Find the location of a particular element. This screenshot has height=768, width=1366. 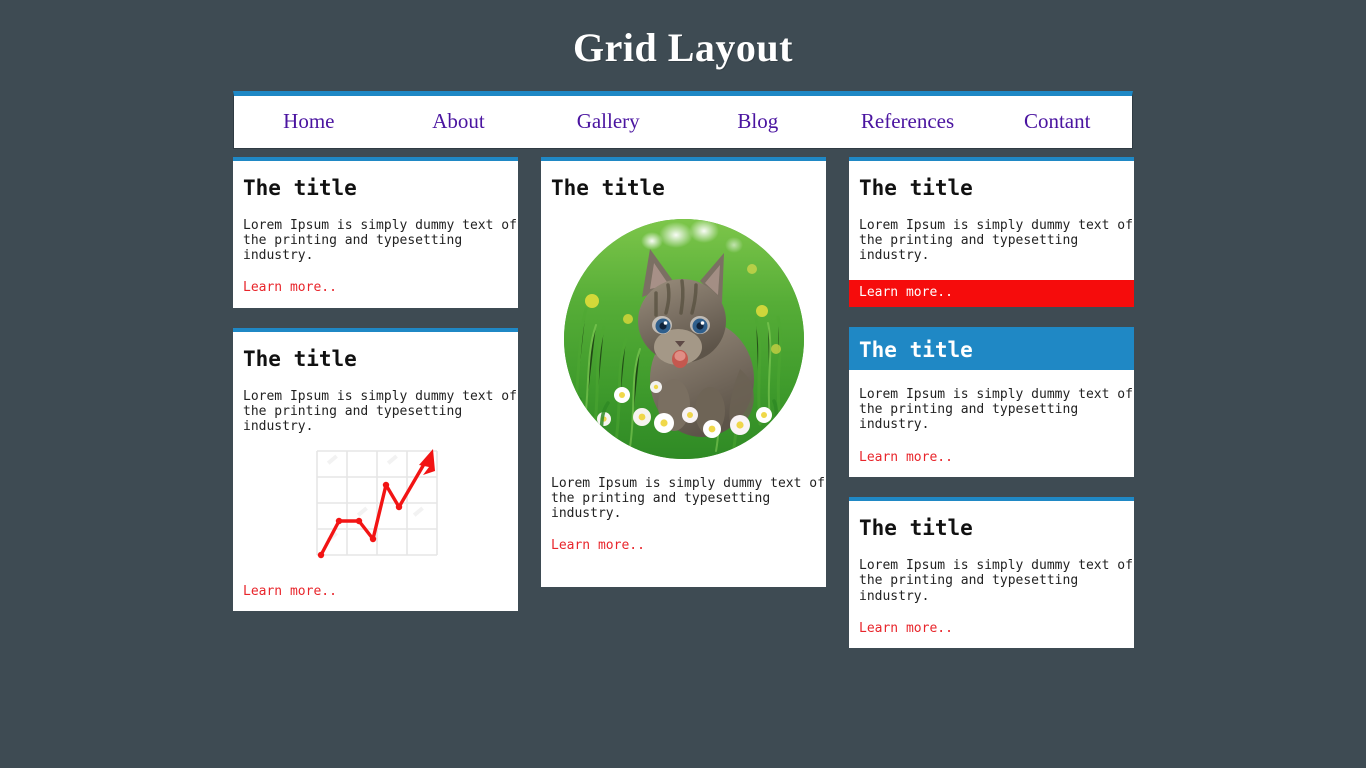

nav-link-references: References is located at coordinates (907, 121).